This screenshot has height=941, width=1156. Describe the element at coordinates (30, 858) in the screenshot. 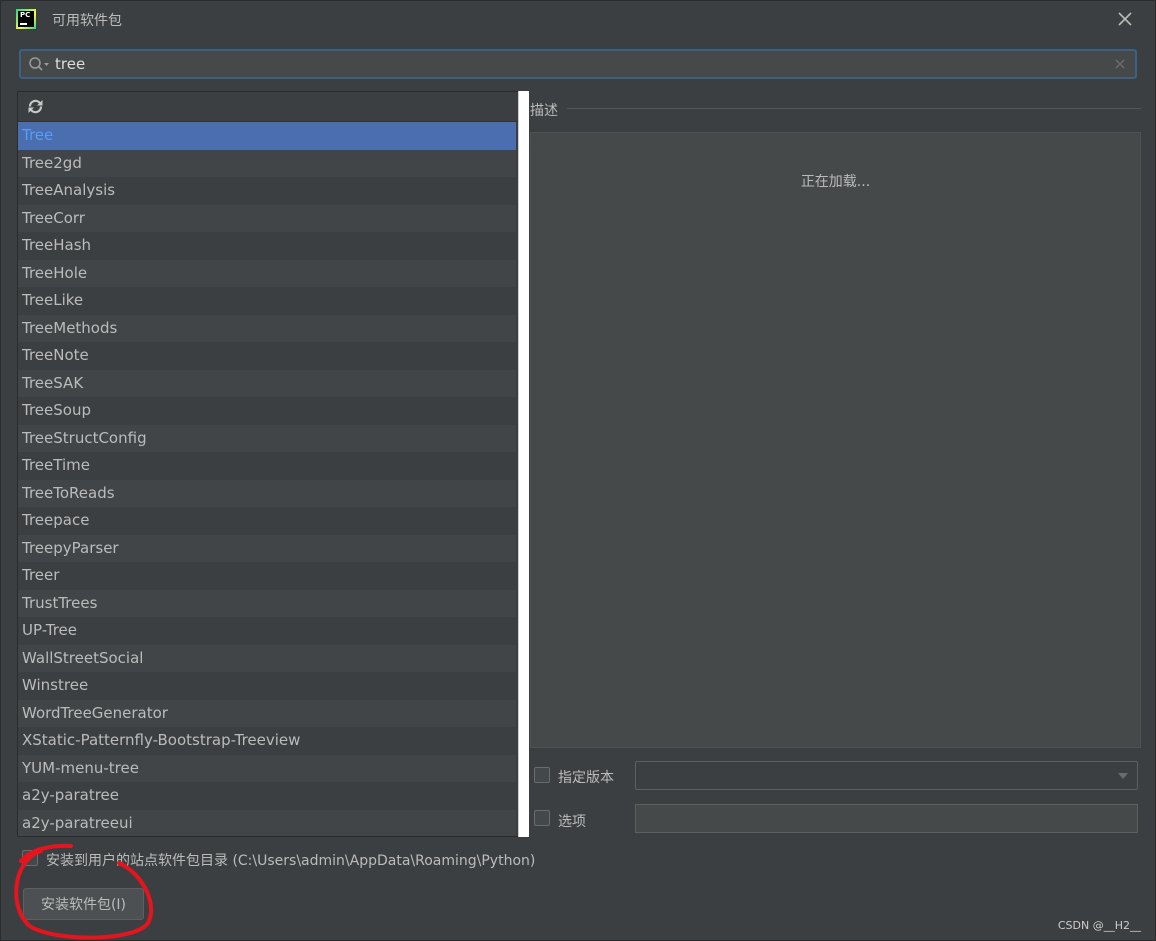

I see `install-to-user-checkbox` at that location.